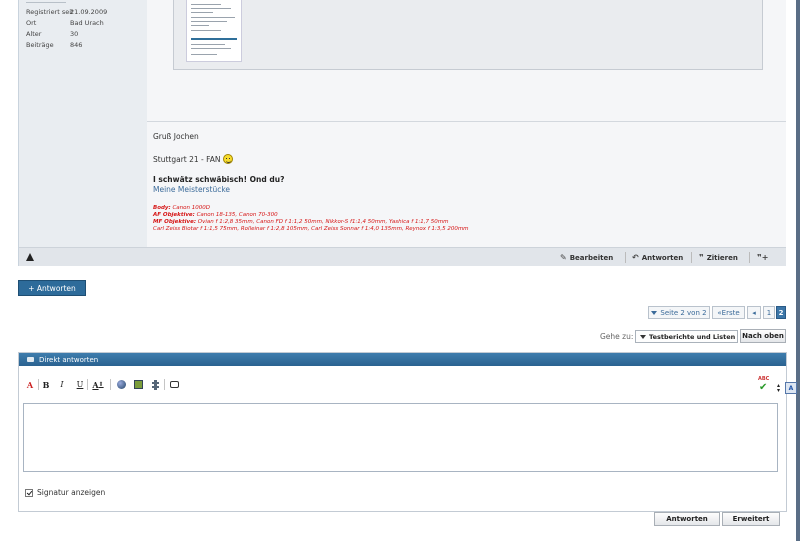 The height and width of the screenshot is (541, 800). Describe the element at coordinates (617, 336) in the screenshot. I see `goto-label: Gehe zu:` at that location.